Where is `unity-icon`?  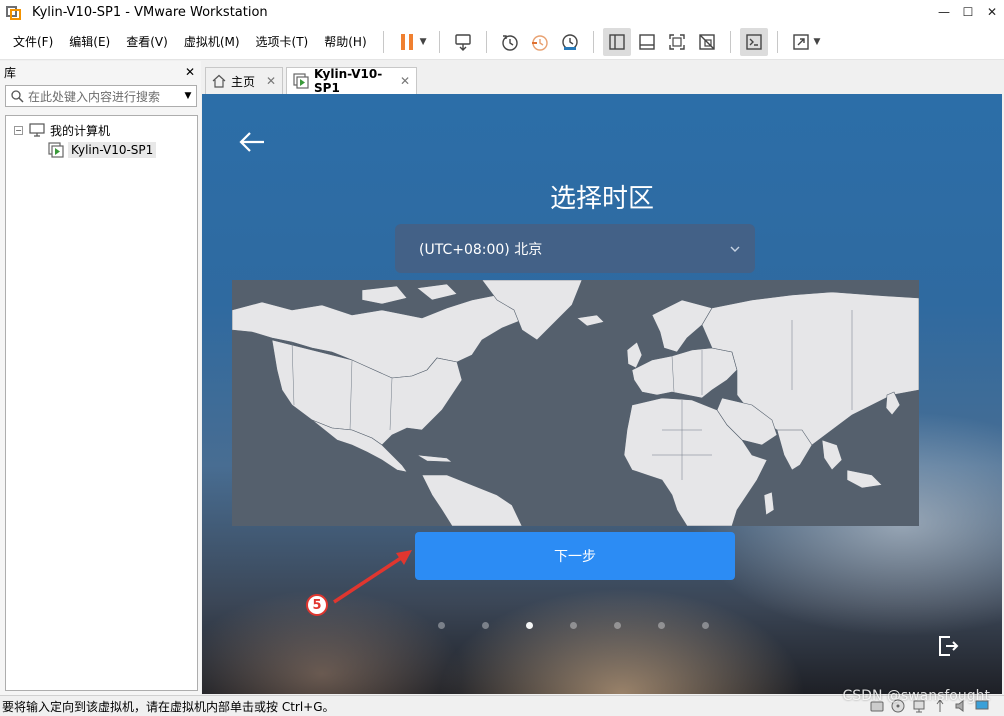 unity-icon is located at coordinates (707, 42).